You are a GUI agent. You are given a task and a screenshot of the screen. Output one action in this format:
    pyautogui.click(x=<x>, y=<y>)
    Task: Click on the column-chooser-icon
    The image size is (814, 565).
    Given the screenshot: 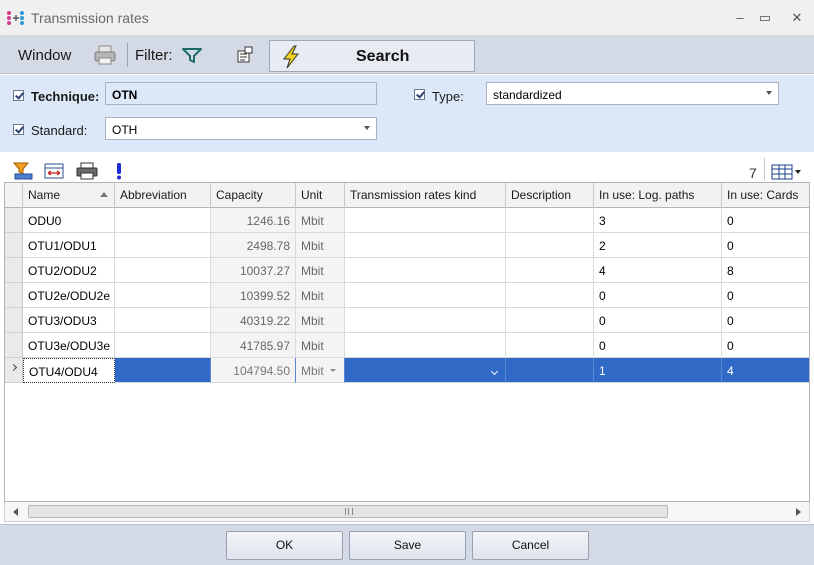 What is the action you would take?
    pyautogui.click(x=787, y=172)
    